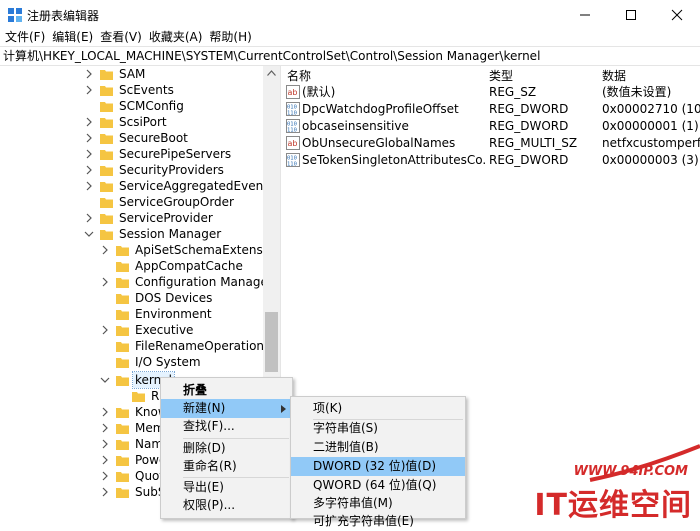  Describe the element at coordinates (160, 202) in the screenshot. I see `tree-item: ServiceGroupOrder` at that location.